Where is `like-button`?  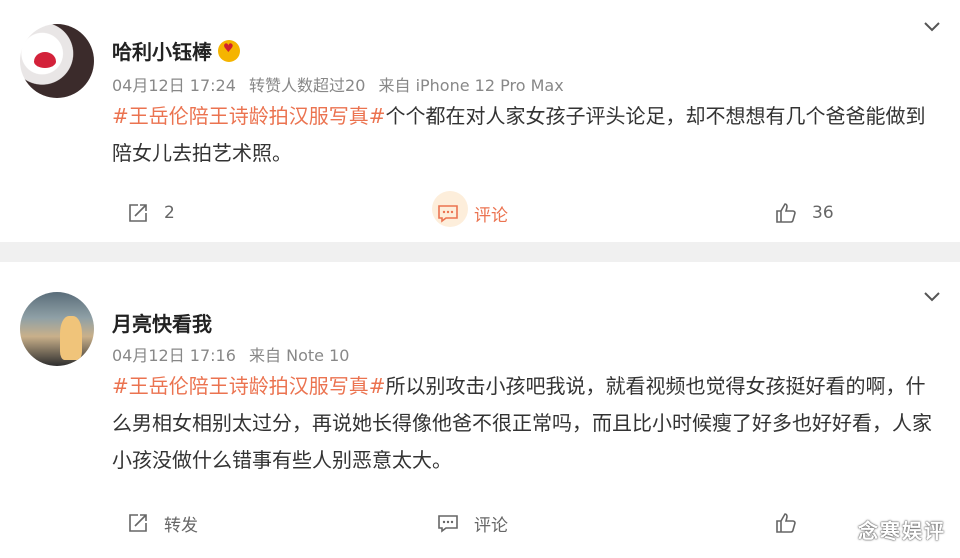 like-button is located at coordinates (793, 523).